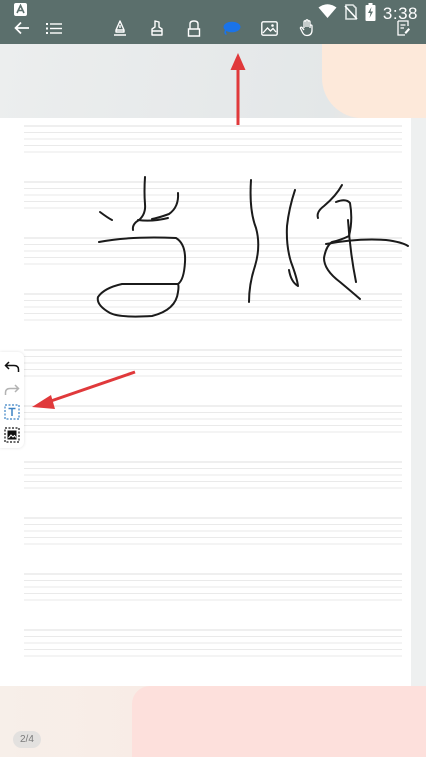  I want to click on highlighter-tool-button, so click(157, 28).